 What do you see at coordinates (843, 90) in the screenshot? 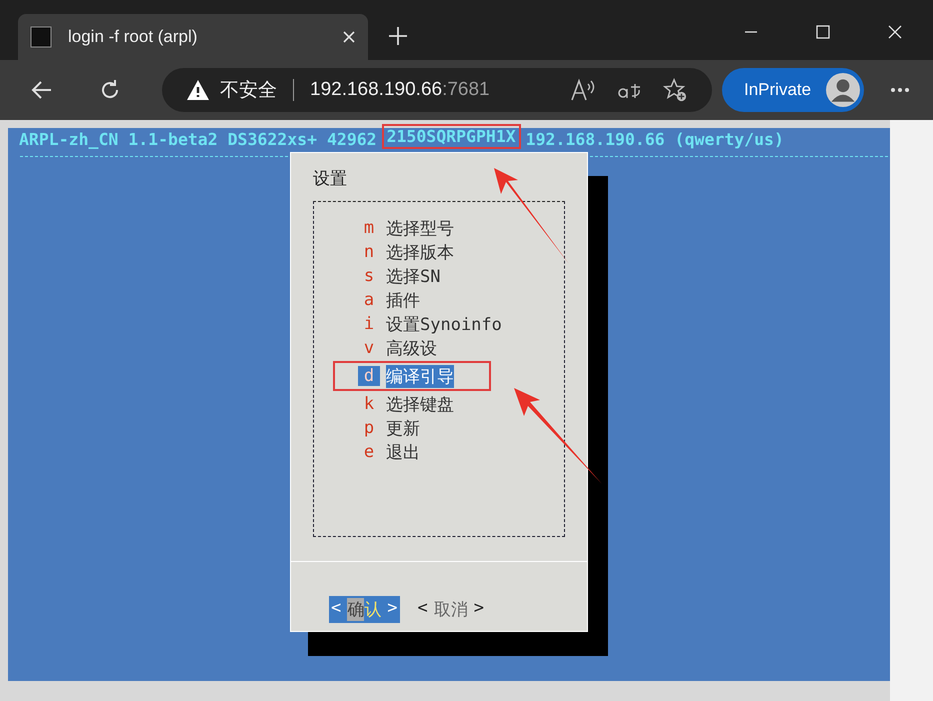
I see `avatar-icon` at bounding box center [843, 90].